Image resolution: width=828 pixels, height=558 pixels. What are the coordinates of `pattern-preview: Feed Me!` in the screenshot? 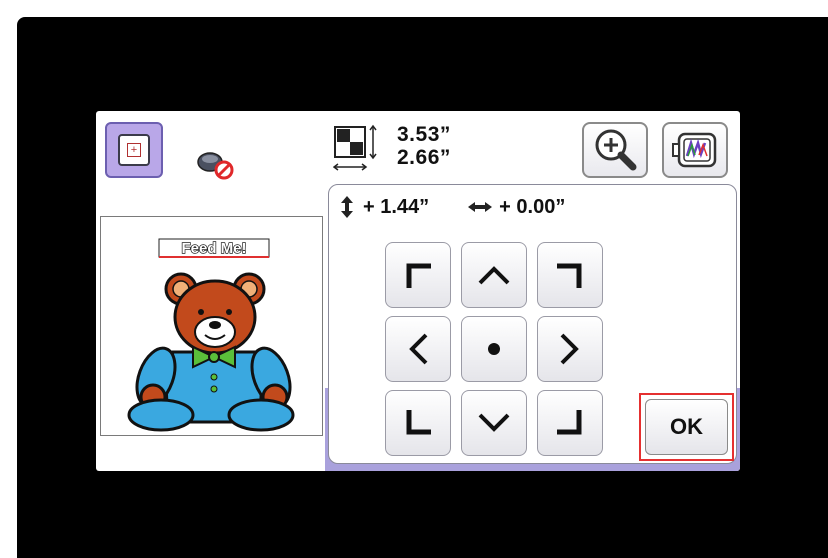 It's located at (211, 326).